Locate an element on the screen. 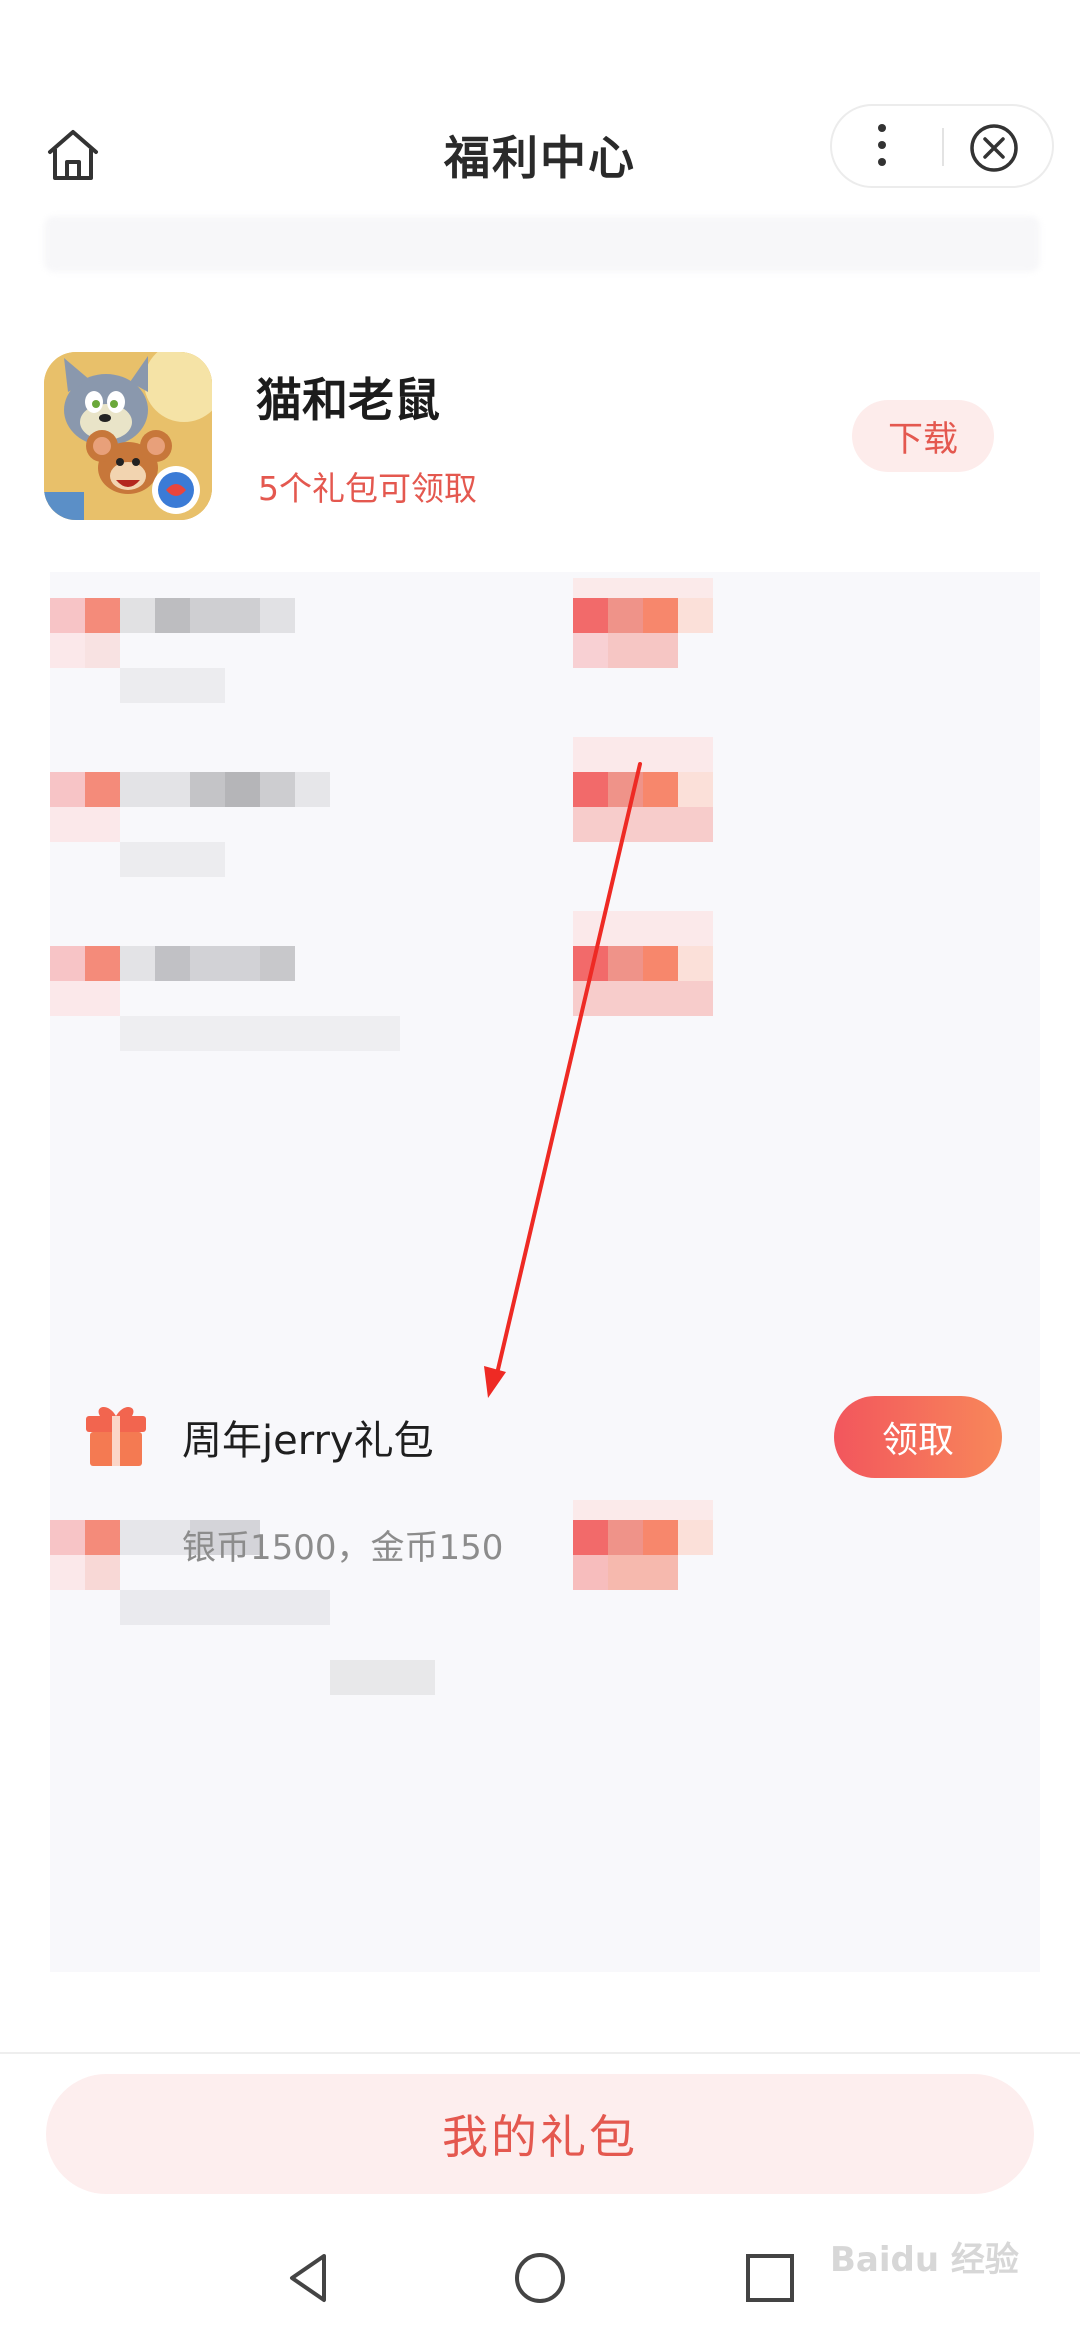 The image size is (1080, 2340). blurred-gift-row-spacer is located at coordinates (545, 1236).